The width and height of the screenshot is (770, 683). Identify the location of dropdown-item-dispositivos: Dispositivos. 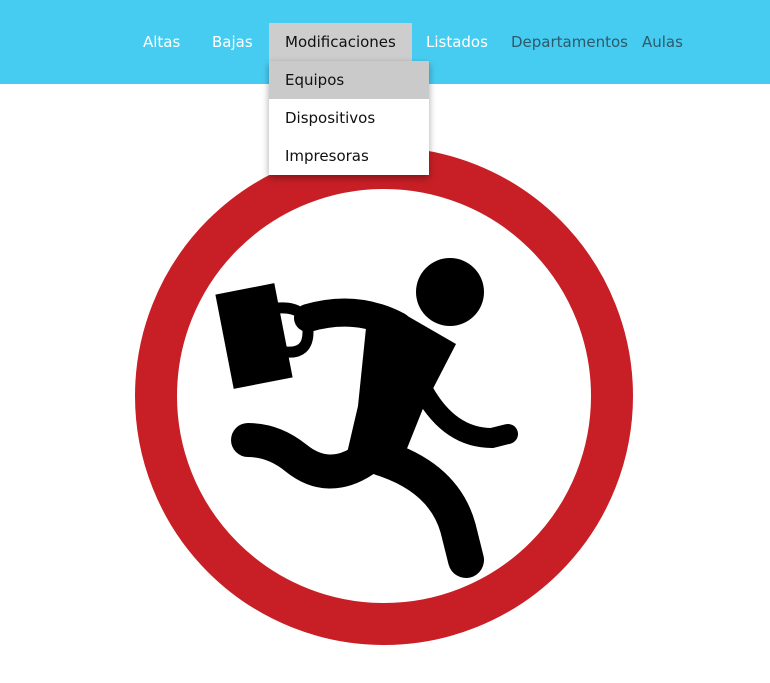
(349, 118).